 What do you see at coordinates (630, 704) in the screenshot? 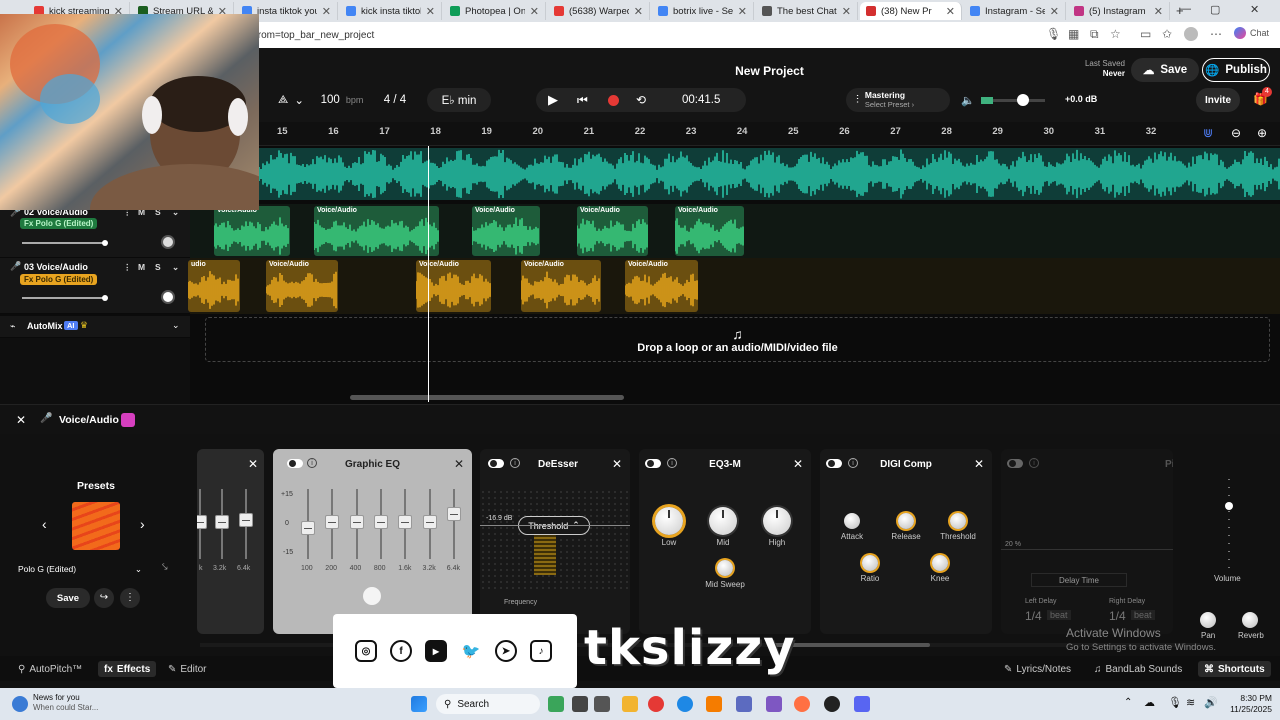
I see `file-explorer-icon` at bounding box center [630, 704].